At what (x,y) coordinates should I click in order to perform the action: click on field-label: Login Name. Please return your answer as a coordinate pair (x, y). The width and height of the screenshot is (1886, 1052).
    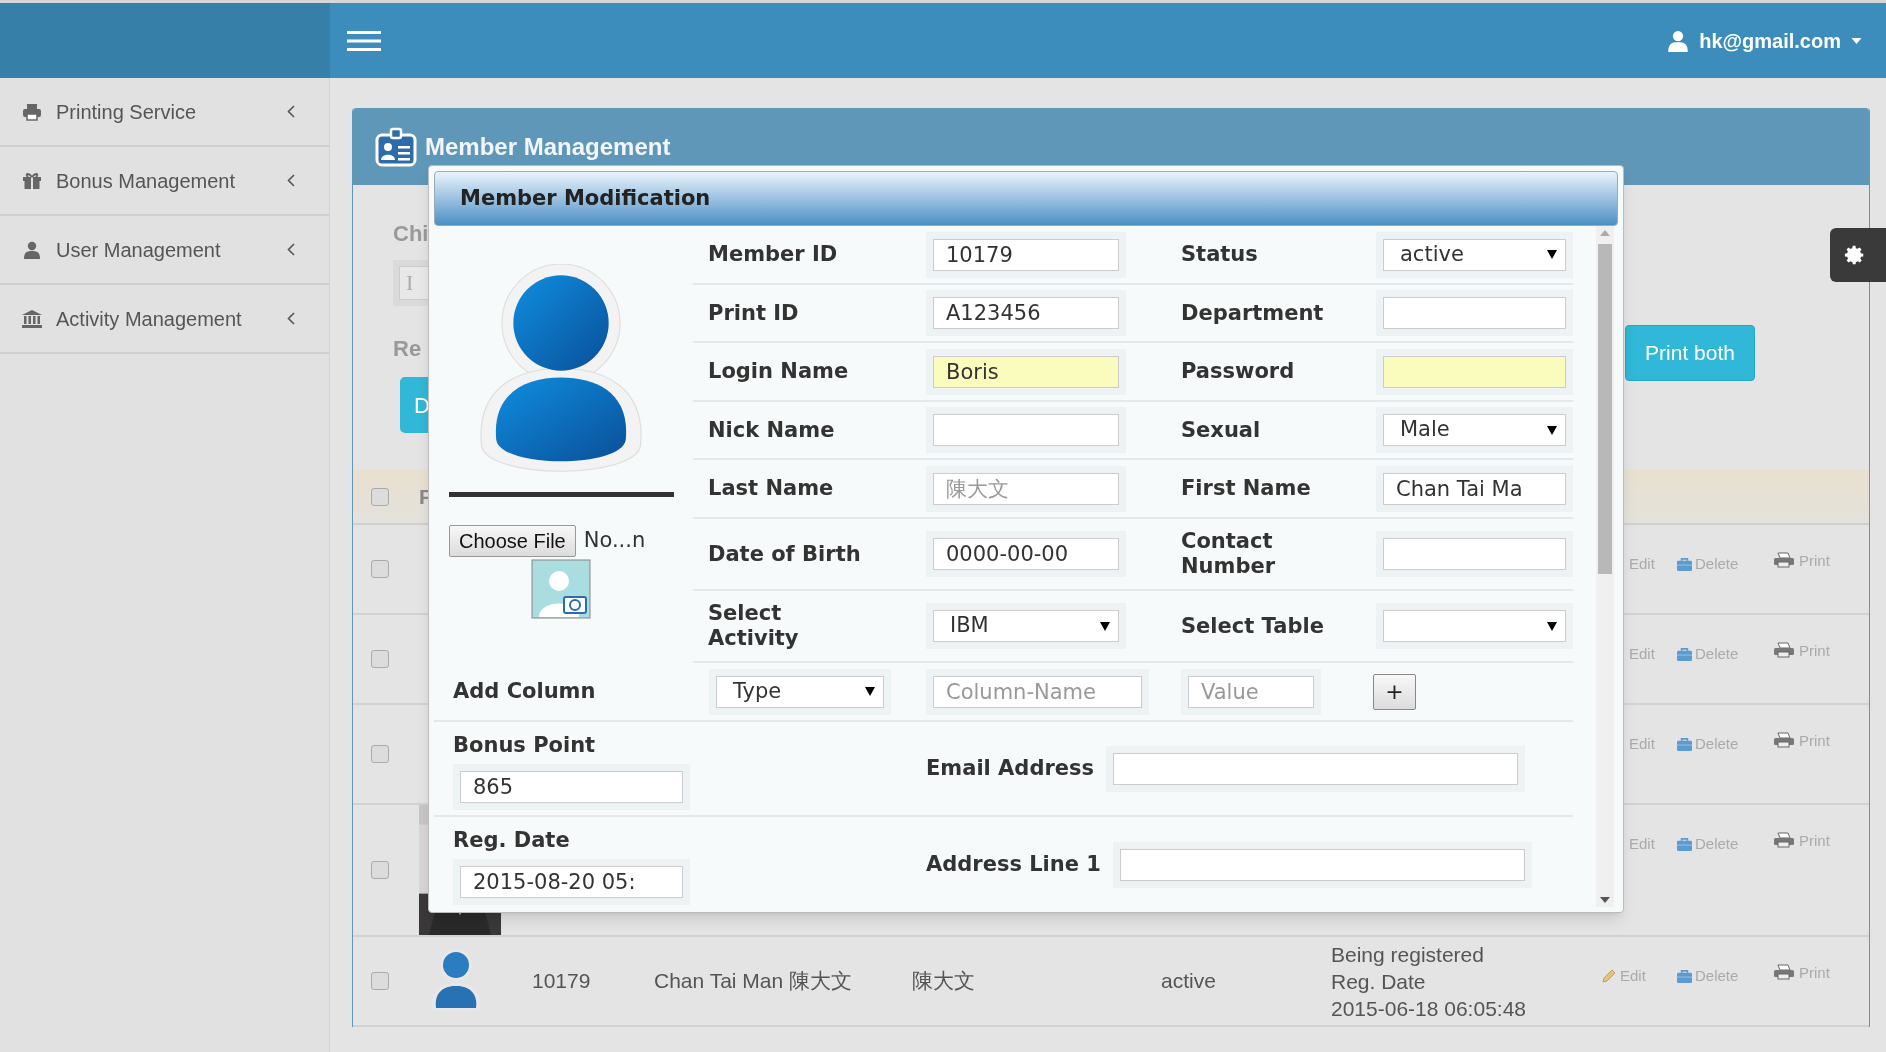
    Looking at the image, I should click on (778, 371).